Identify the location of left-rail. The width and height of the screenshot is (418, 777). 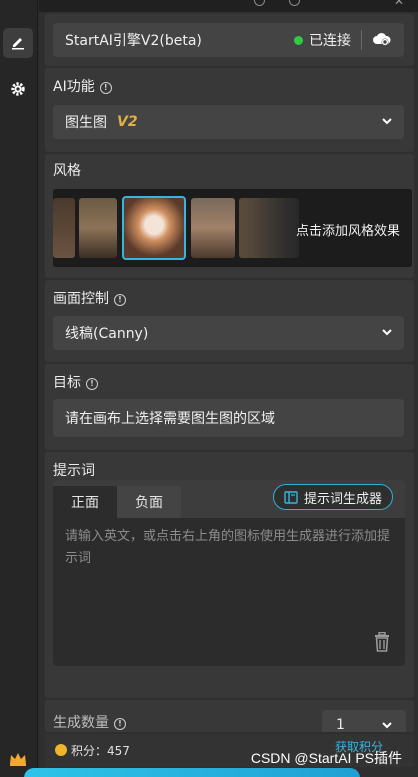
(19, 388).